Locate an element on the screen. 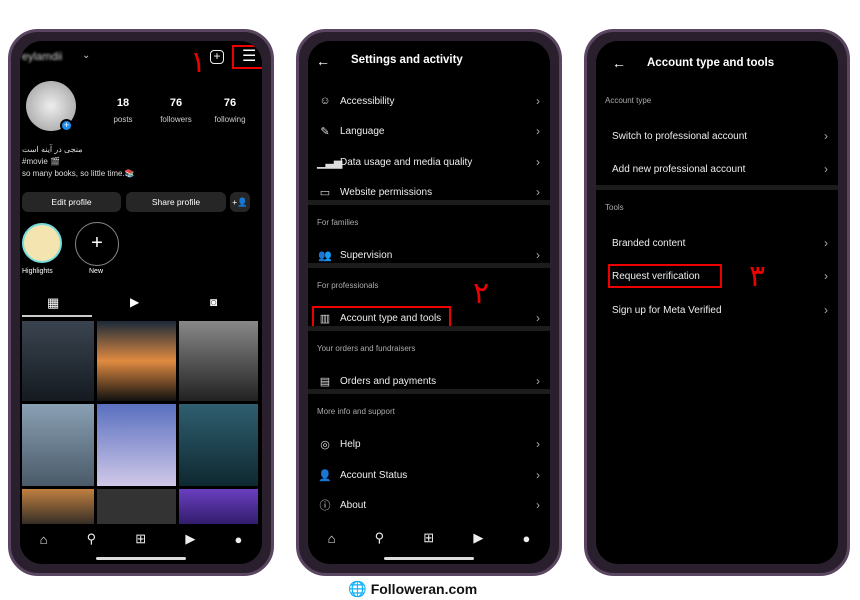 Image resolution: width=860 pixels, height=600 pixels. menu-item-data-usage-and-media-quality: ▁▃▅ Data usage and media quality › is located at coordinates (429, 162).